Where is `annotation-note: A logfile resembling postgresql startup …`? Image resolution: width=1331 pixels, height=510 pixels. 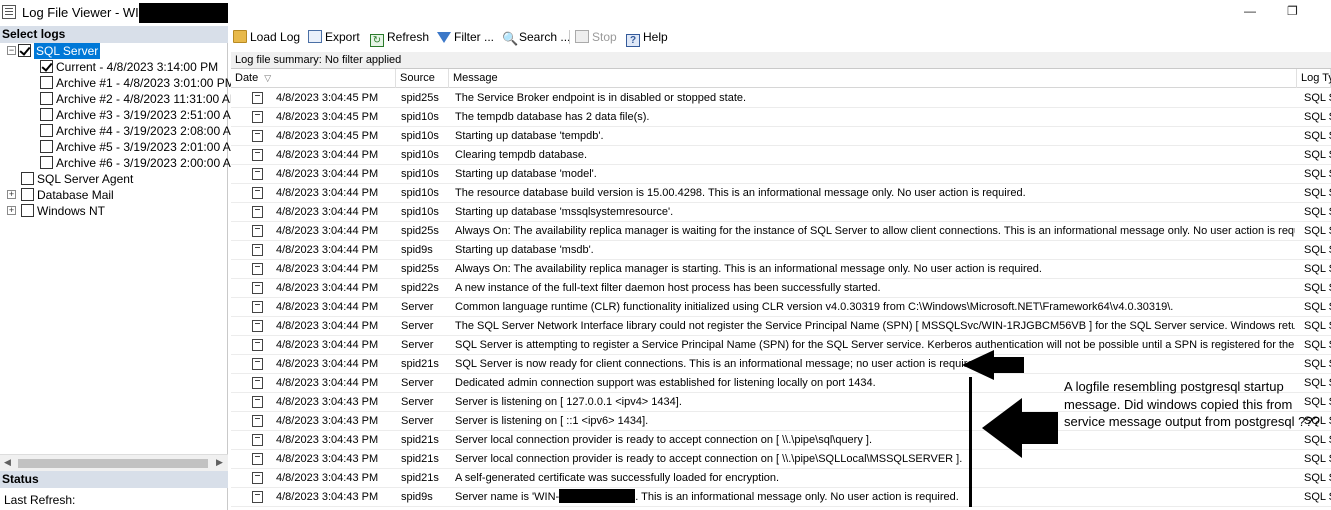
annotation-note: A logfile resembling postgresql startup … is located at coordinates (1192, 404).